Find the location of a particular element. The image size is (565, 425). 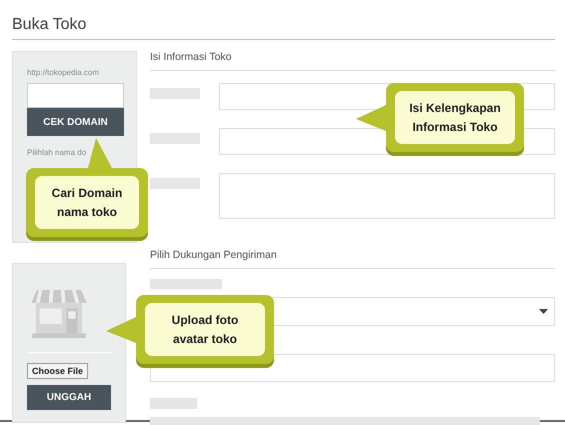

callout-text: Upload foto avatar toko is located at coordinates (205, 329).